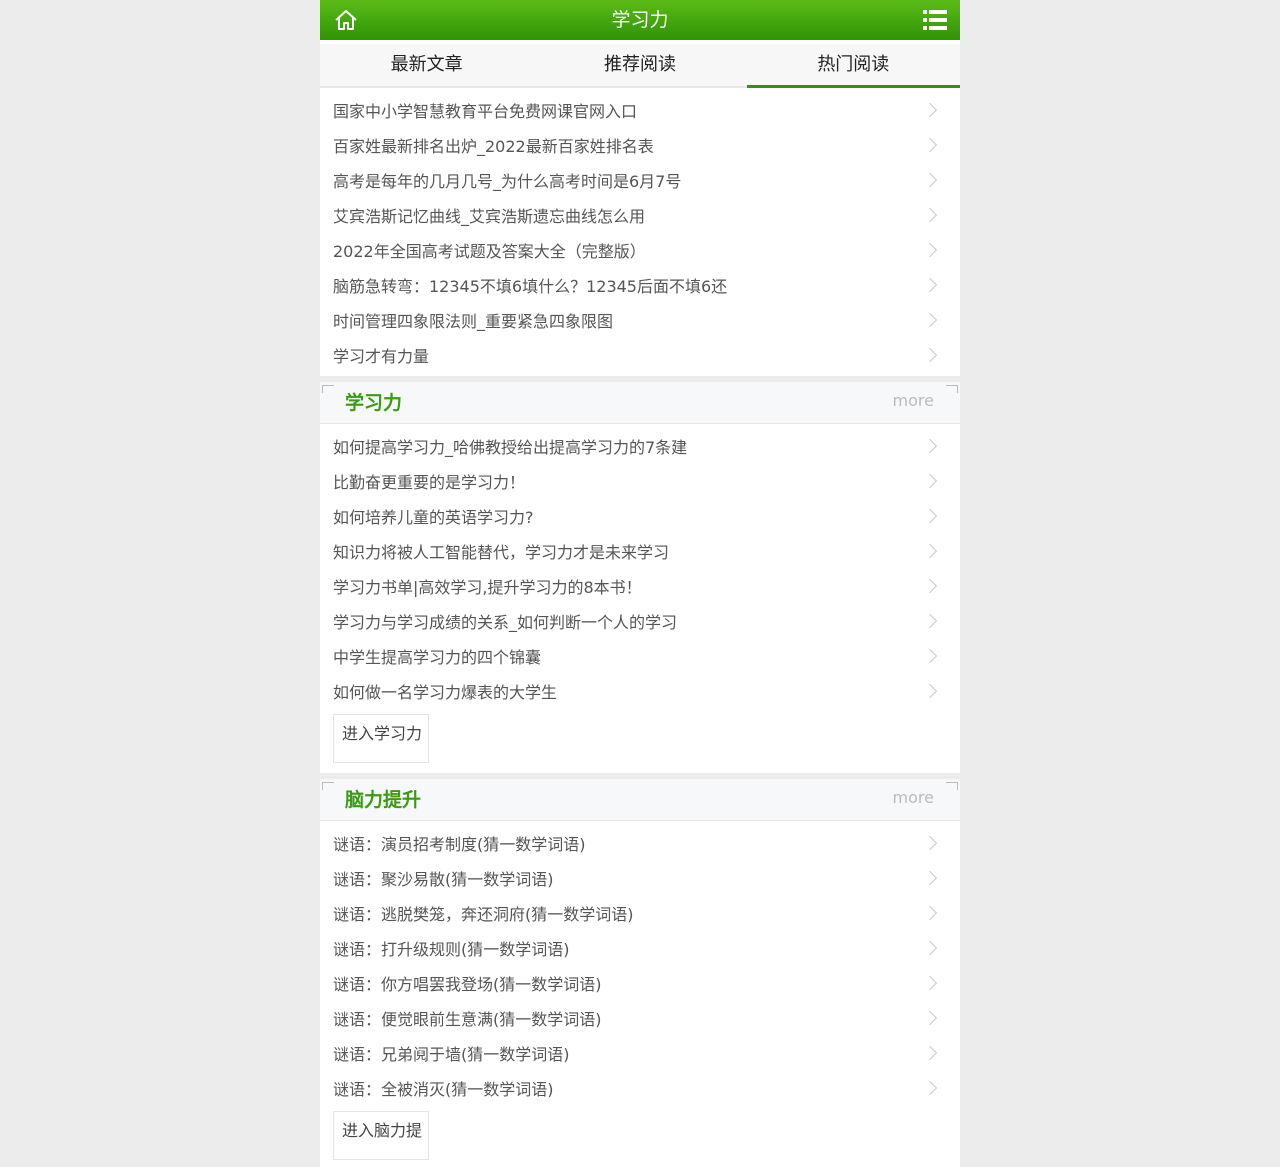 The width and height of the screenshot is (1280, 1167). I want to click on article-title: 比勤奋更重要的是学习力！, so click(429, 482).